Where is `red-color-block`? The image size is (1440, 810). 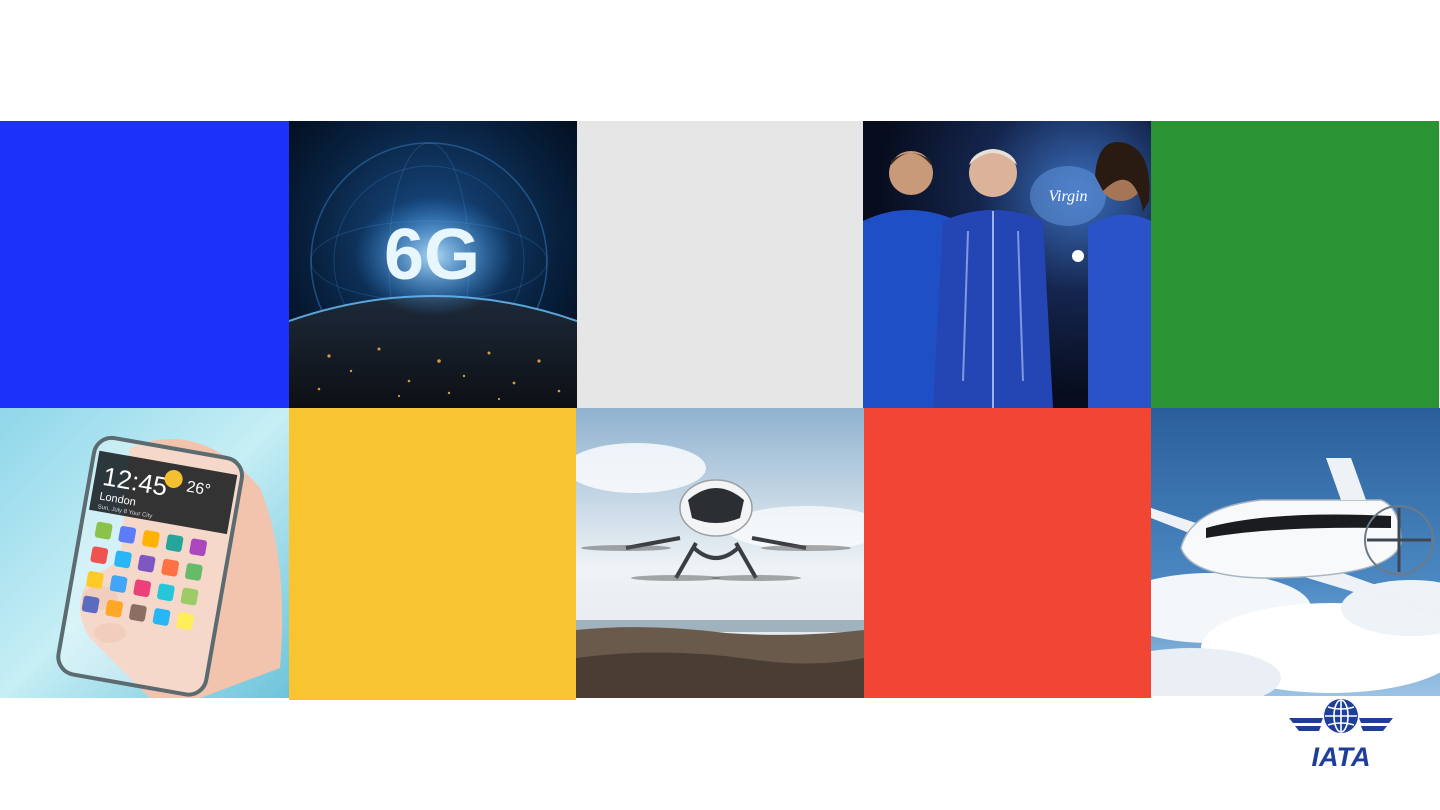
red-color-block is located at coordinates (1007, 553).